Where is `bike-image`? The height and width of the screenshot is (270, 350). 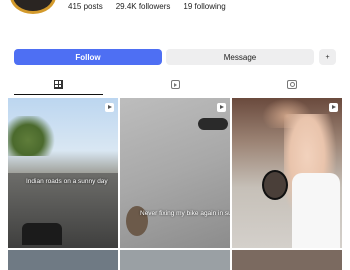 bike-image is located at coordinates (42, 234).